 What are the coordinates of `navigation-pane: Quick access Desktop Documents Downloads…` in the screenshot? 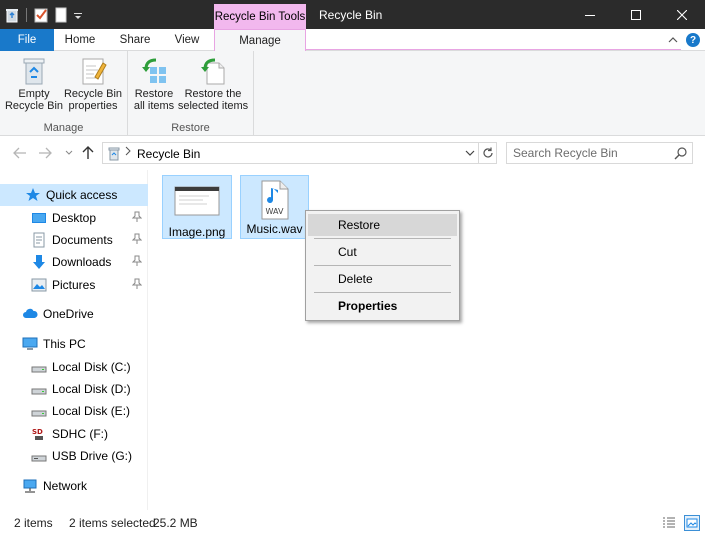 It's located at (74, 340).